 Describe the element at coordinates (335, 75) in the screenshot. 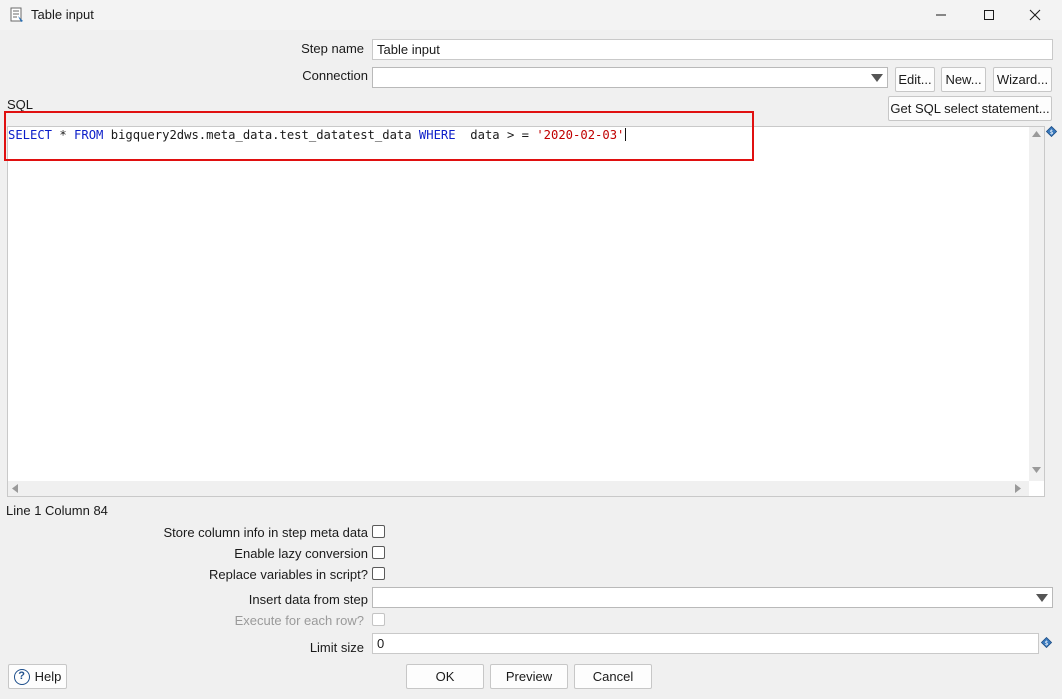

I see `connection-label: Connection` at that location.